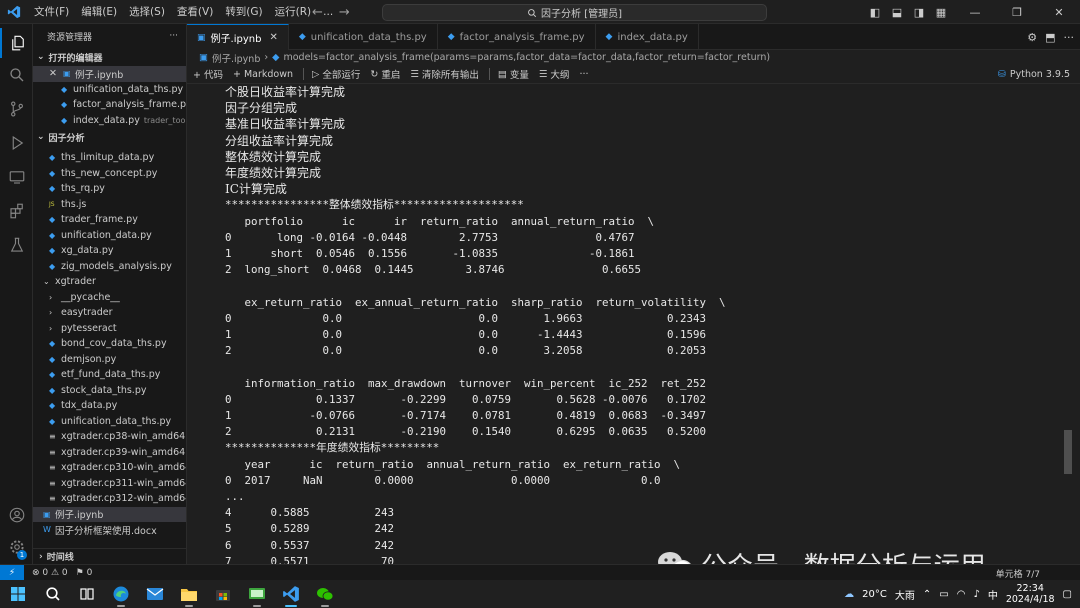 Image resolution: width=1080 pixels, height=608 pixels. What do you see at coordinates (109, 121) in the screenshot?
I see `open-editor-item: ◆ index_data.py trader_tool` at bounding box center [109, 121].